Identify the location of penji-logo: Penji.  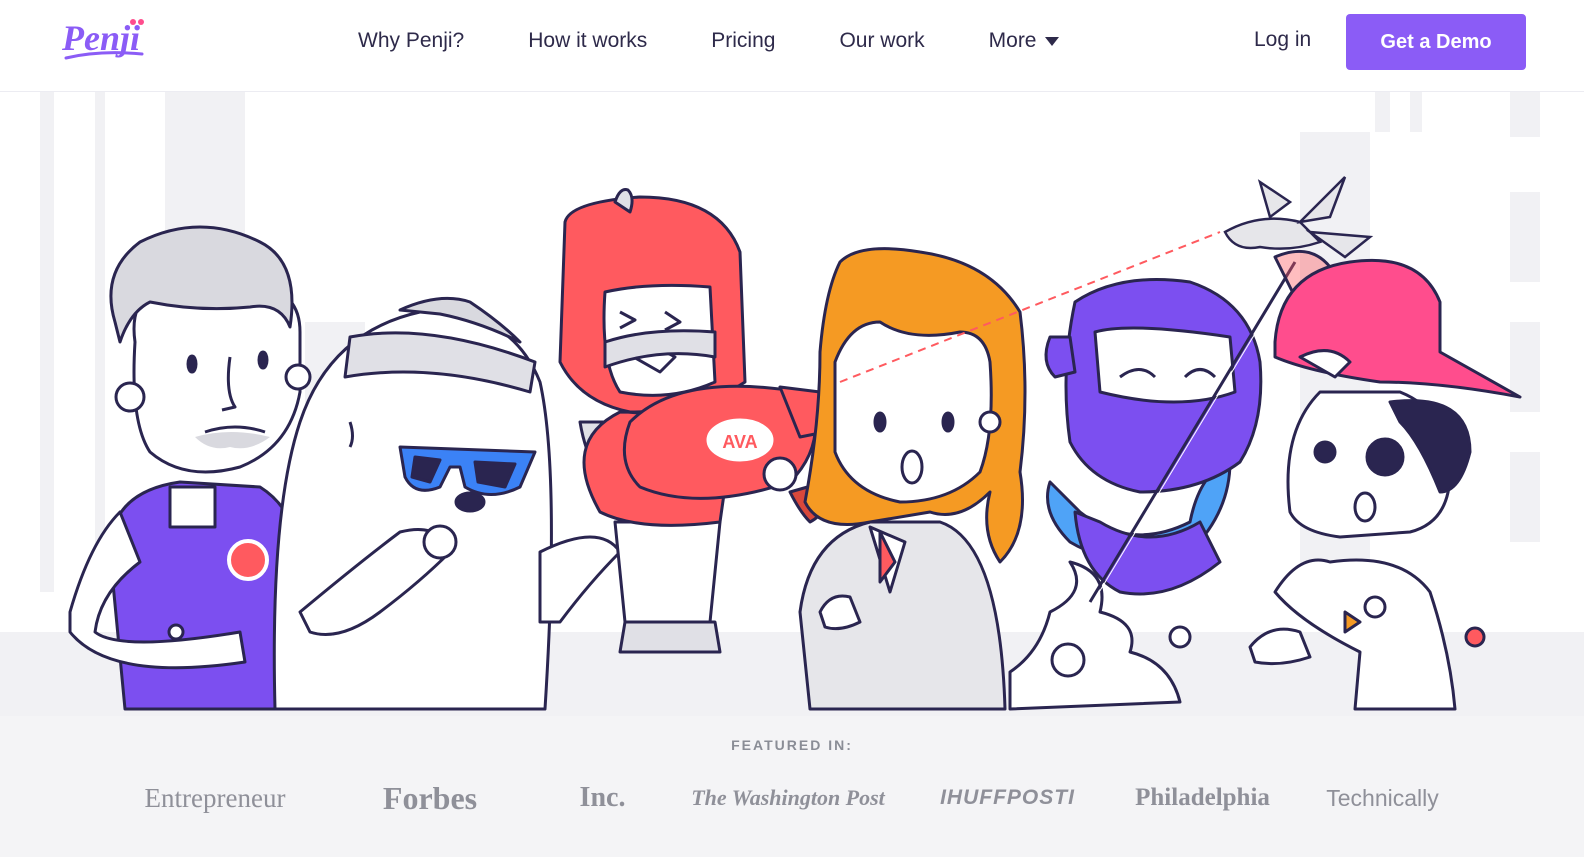
(105, 41).